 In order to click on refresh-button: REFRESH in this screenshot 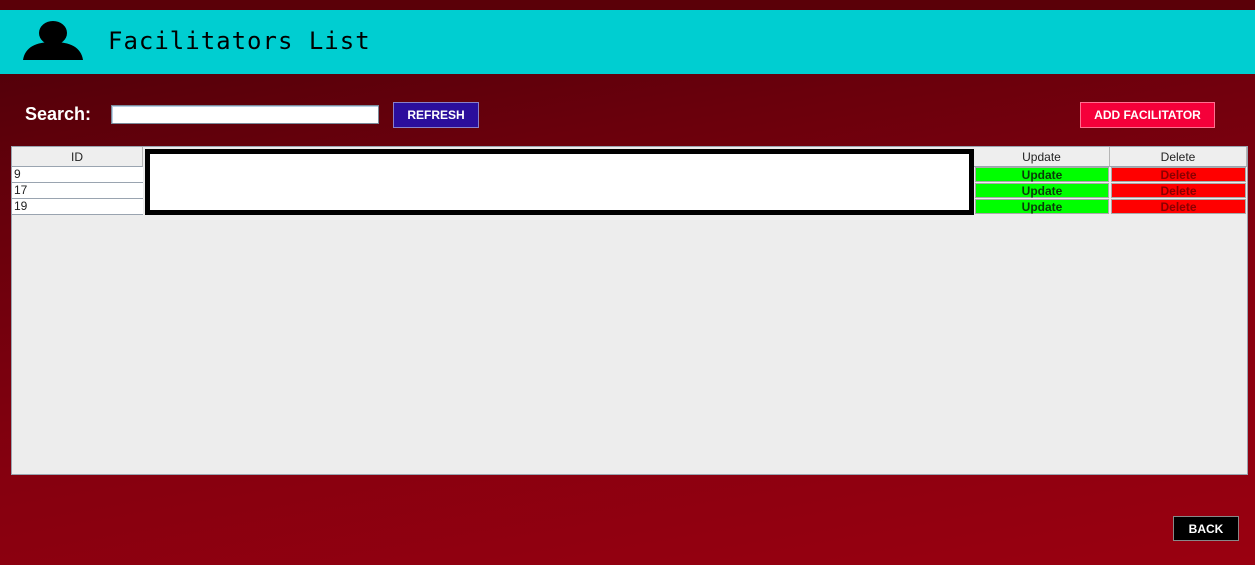, I will do `click(436, 115)`.